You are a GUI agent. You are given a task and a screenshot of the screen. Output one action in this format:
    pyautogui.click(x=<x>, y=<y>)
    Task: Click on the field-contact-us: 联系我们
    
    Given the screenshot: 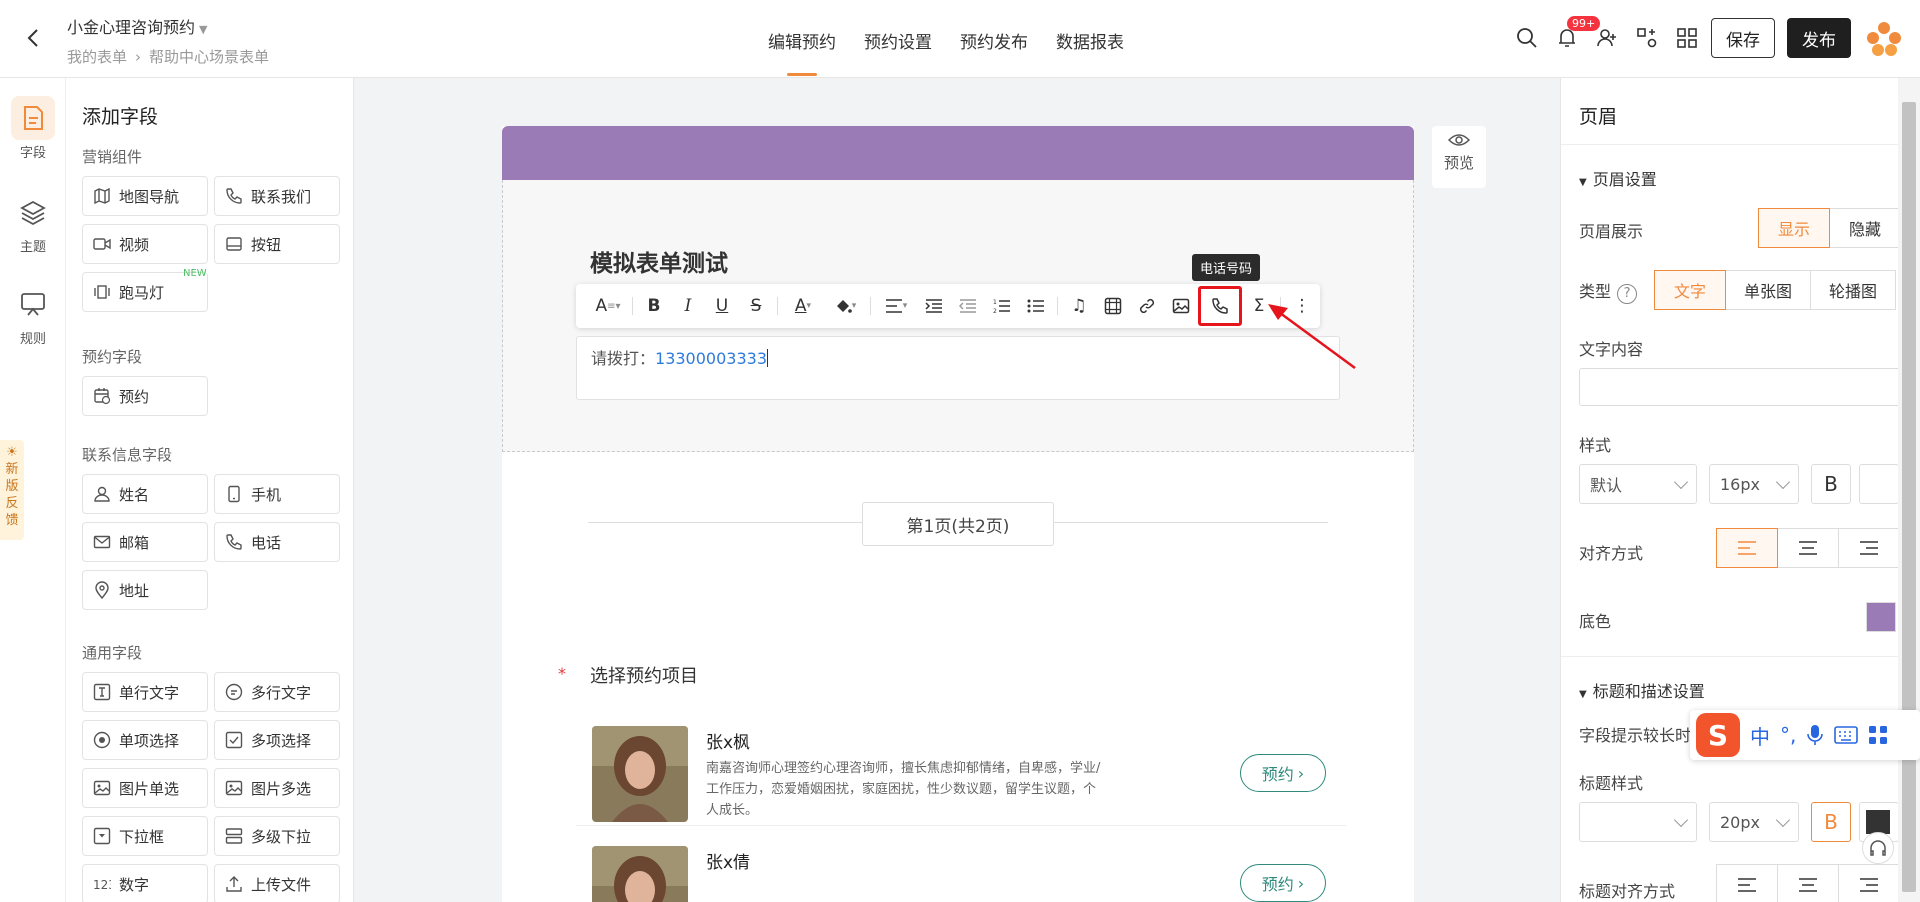 What is the action you would take?
    pyautogui.click(x=277, y=196)
    